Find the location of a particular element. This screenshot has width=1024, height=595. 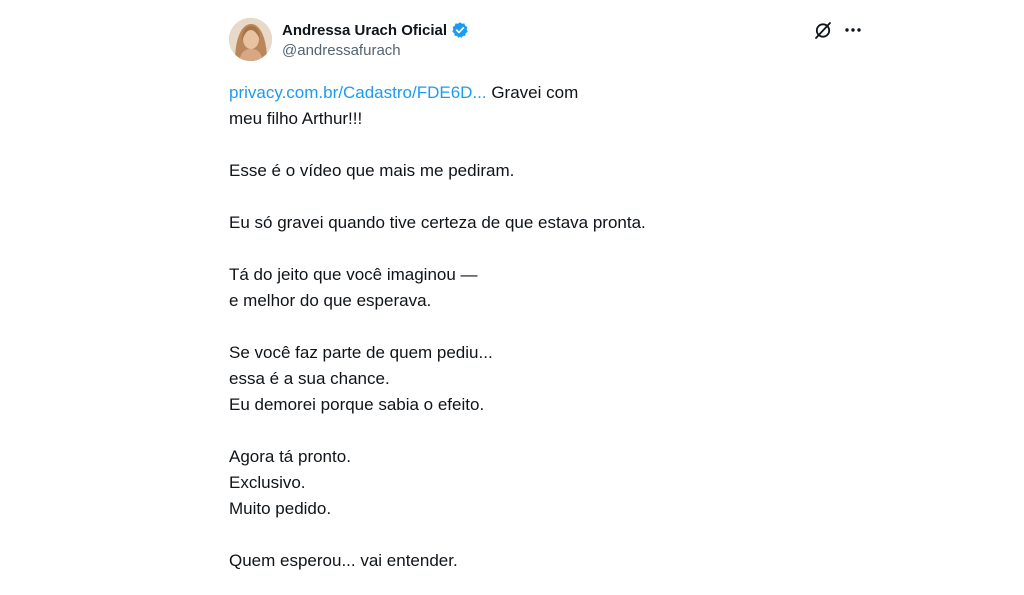

tweet-line: Quem esperou... vai entender. is located at coordinates (343, 560).